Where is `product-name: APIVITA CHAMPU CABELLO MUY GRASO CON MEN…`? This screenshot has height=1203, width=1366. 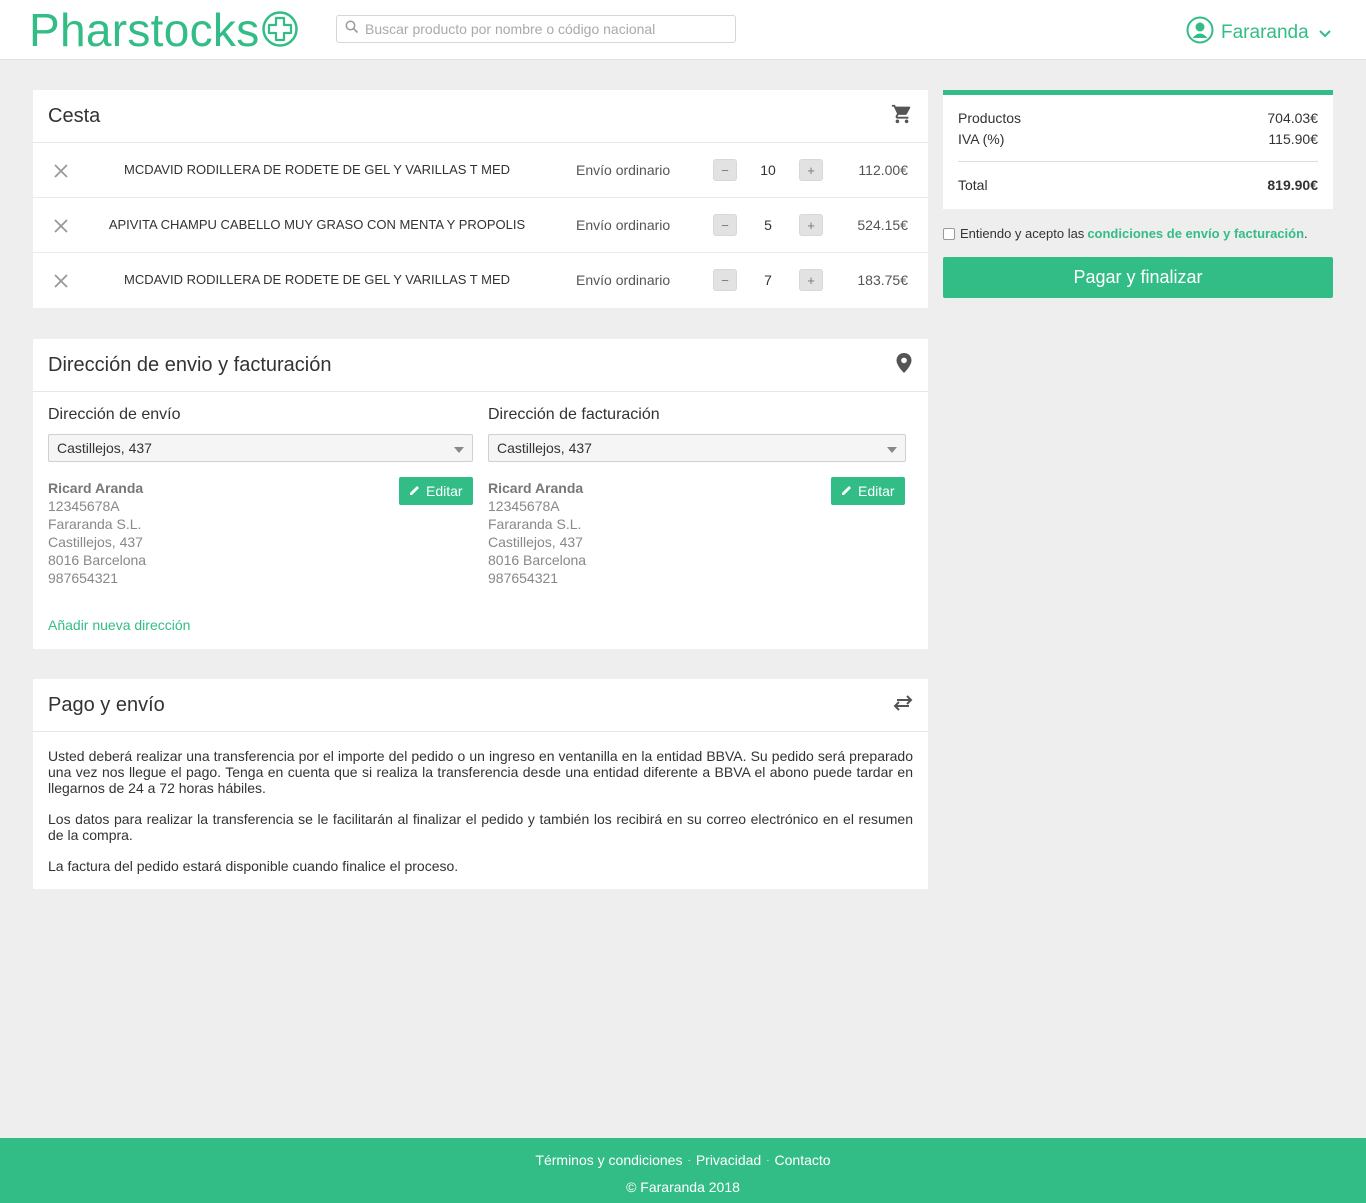 product-name: APIVITA CHAMPU CABELLO MUY GRASO CON MEN… is located at coordinates (317, 224).